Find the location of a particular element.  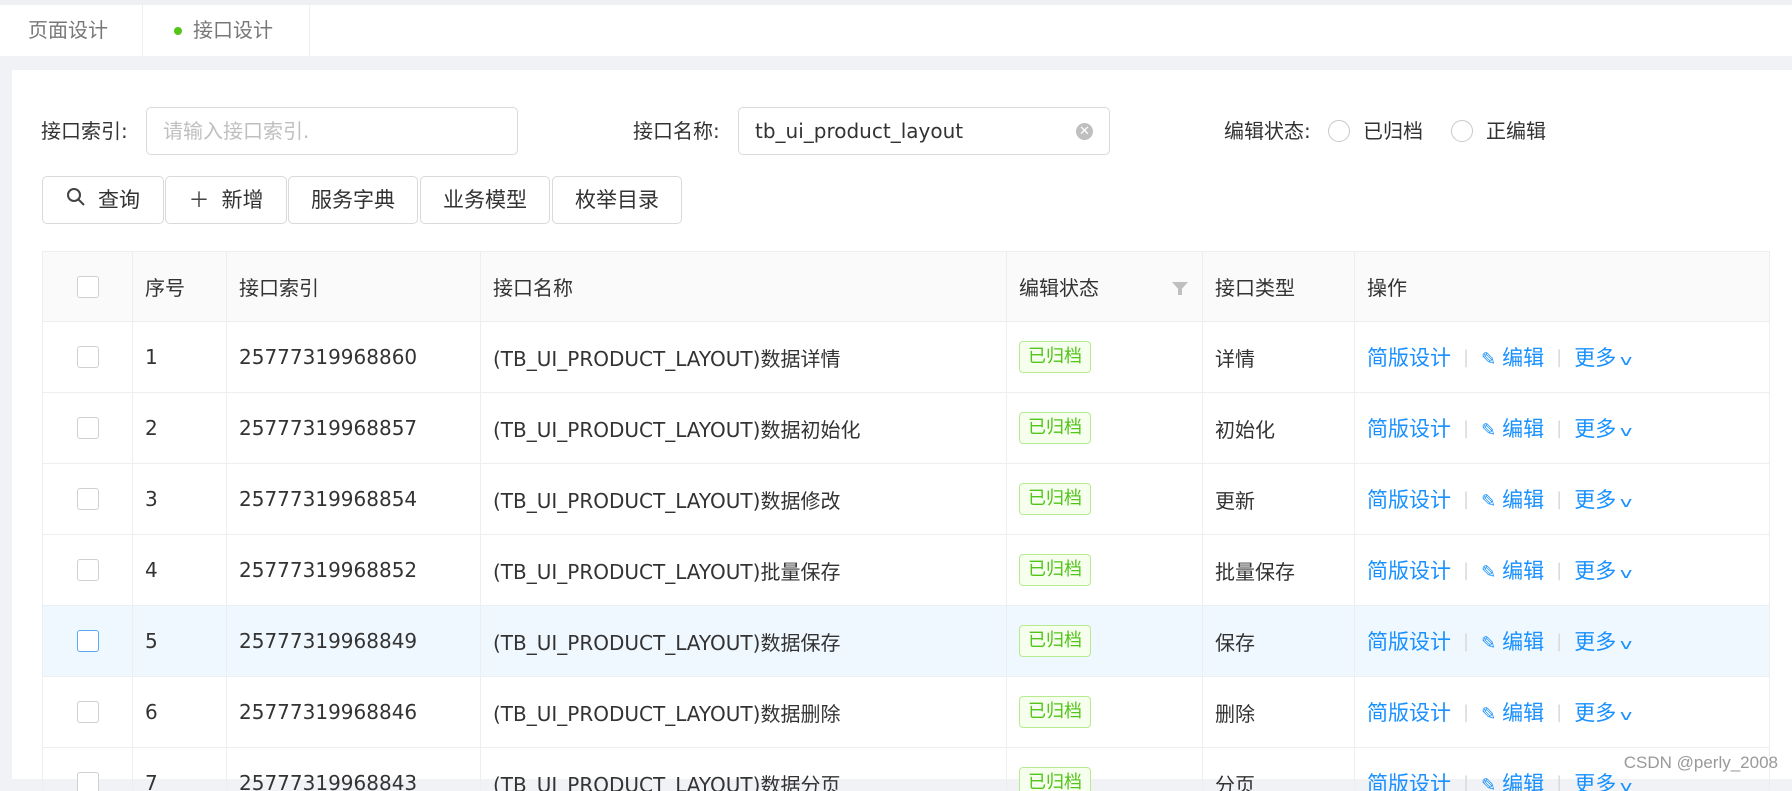

tab-interface-design: 接口设计 is located at coordinates (226, 30).